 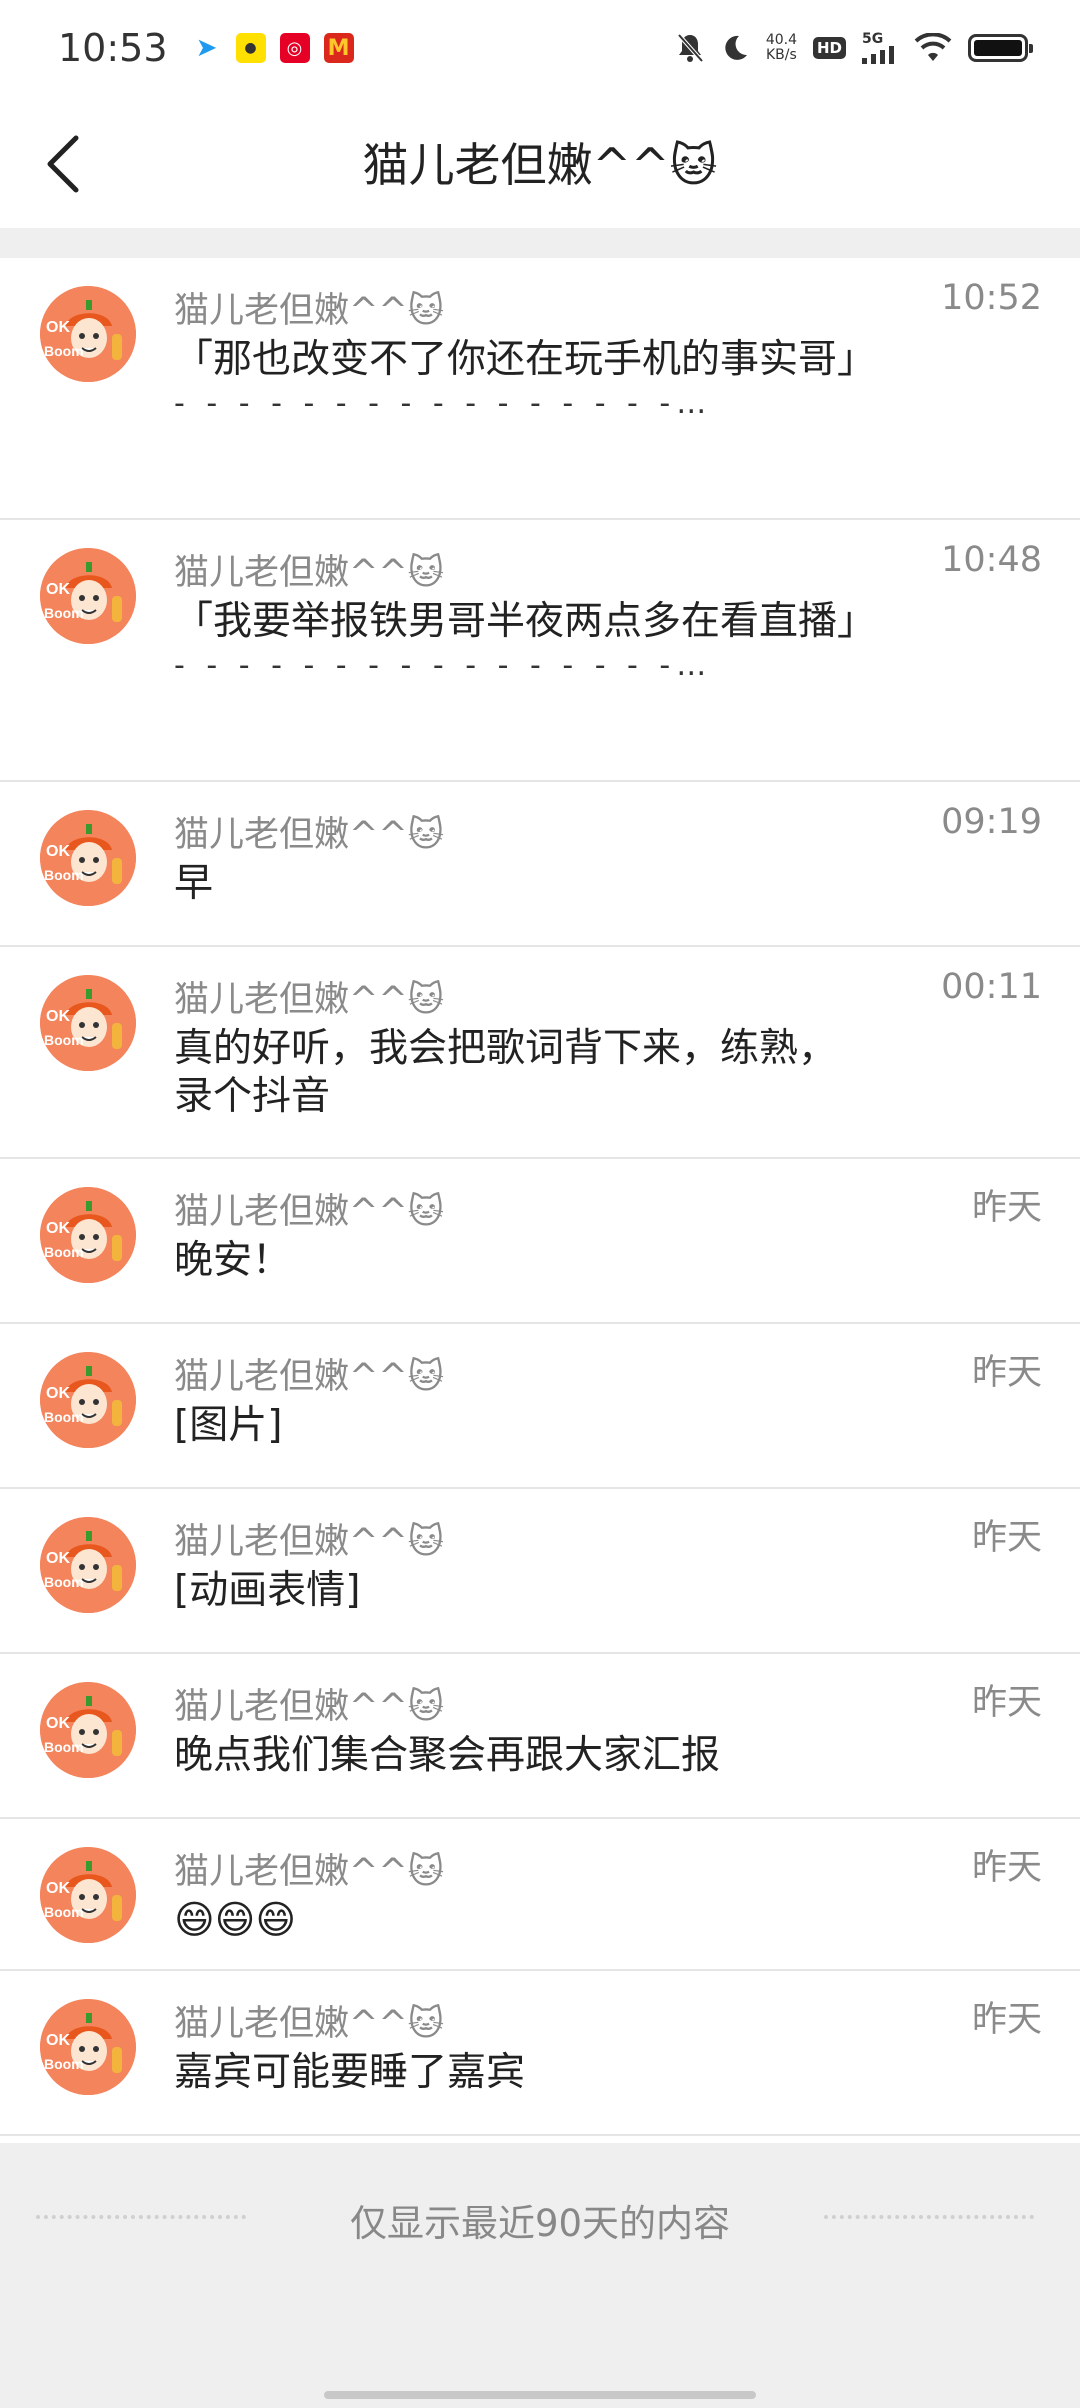 I want to click on arrow-app-icon: ➤, so click(x=206, y=48).